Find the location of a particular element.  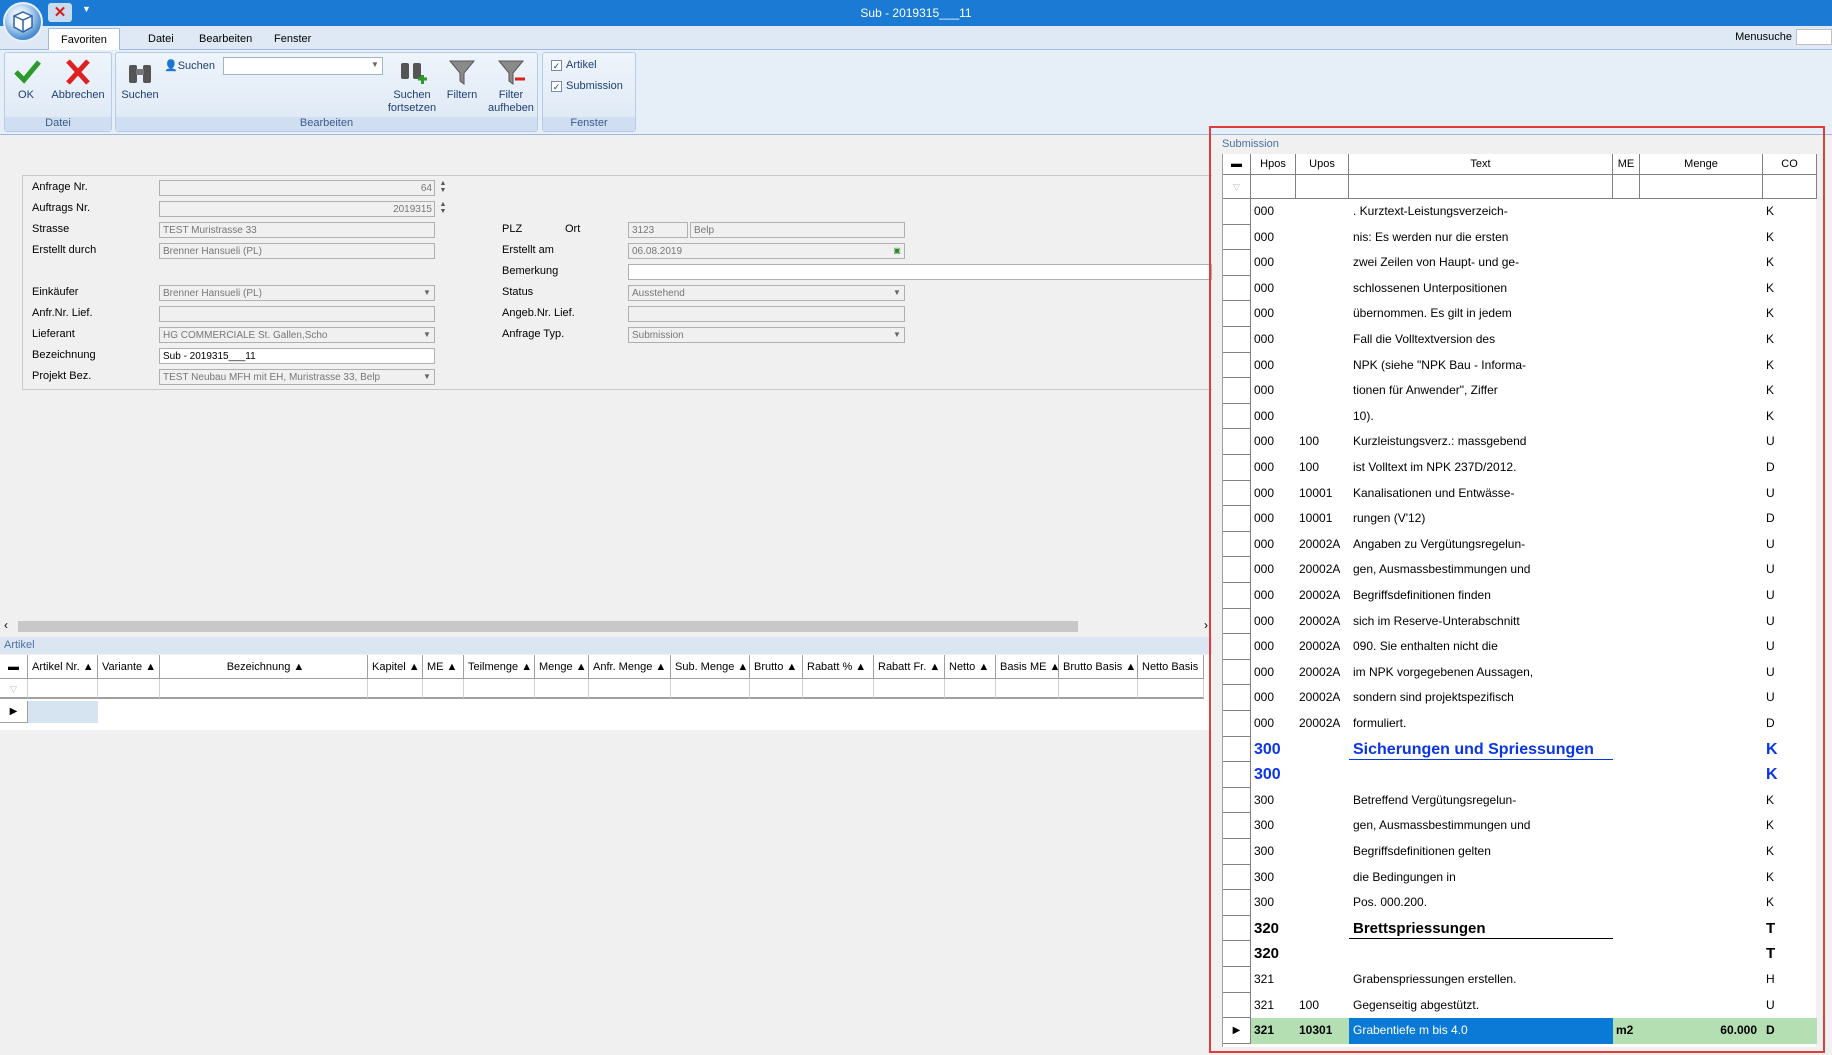

lieferant-select: HG COMMERCIALE St. Gallen,Scho ▼ is located at coordinates (297, 335).